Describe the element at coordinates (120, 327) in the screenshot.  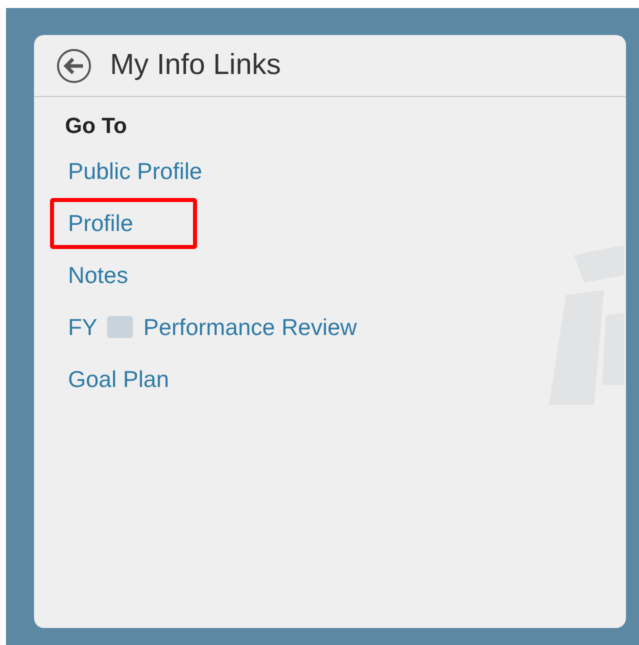
I see `redaction-block` at that location.